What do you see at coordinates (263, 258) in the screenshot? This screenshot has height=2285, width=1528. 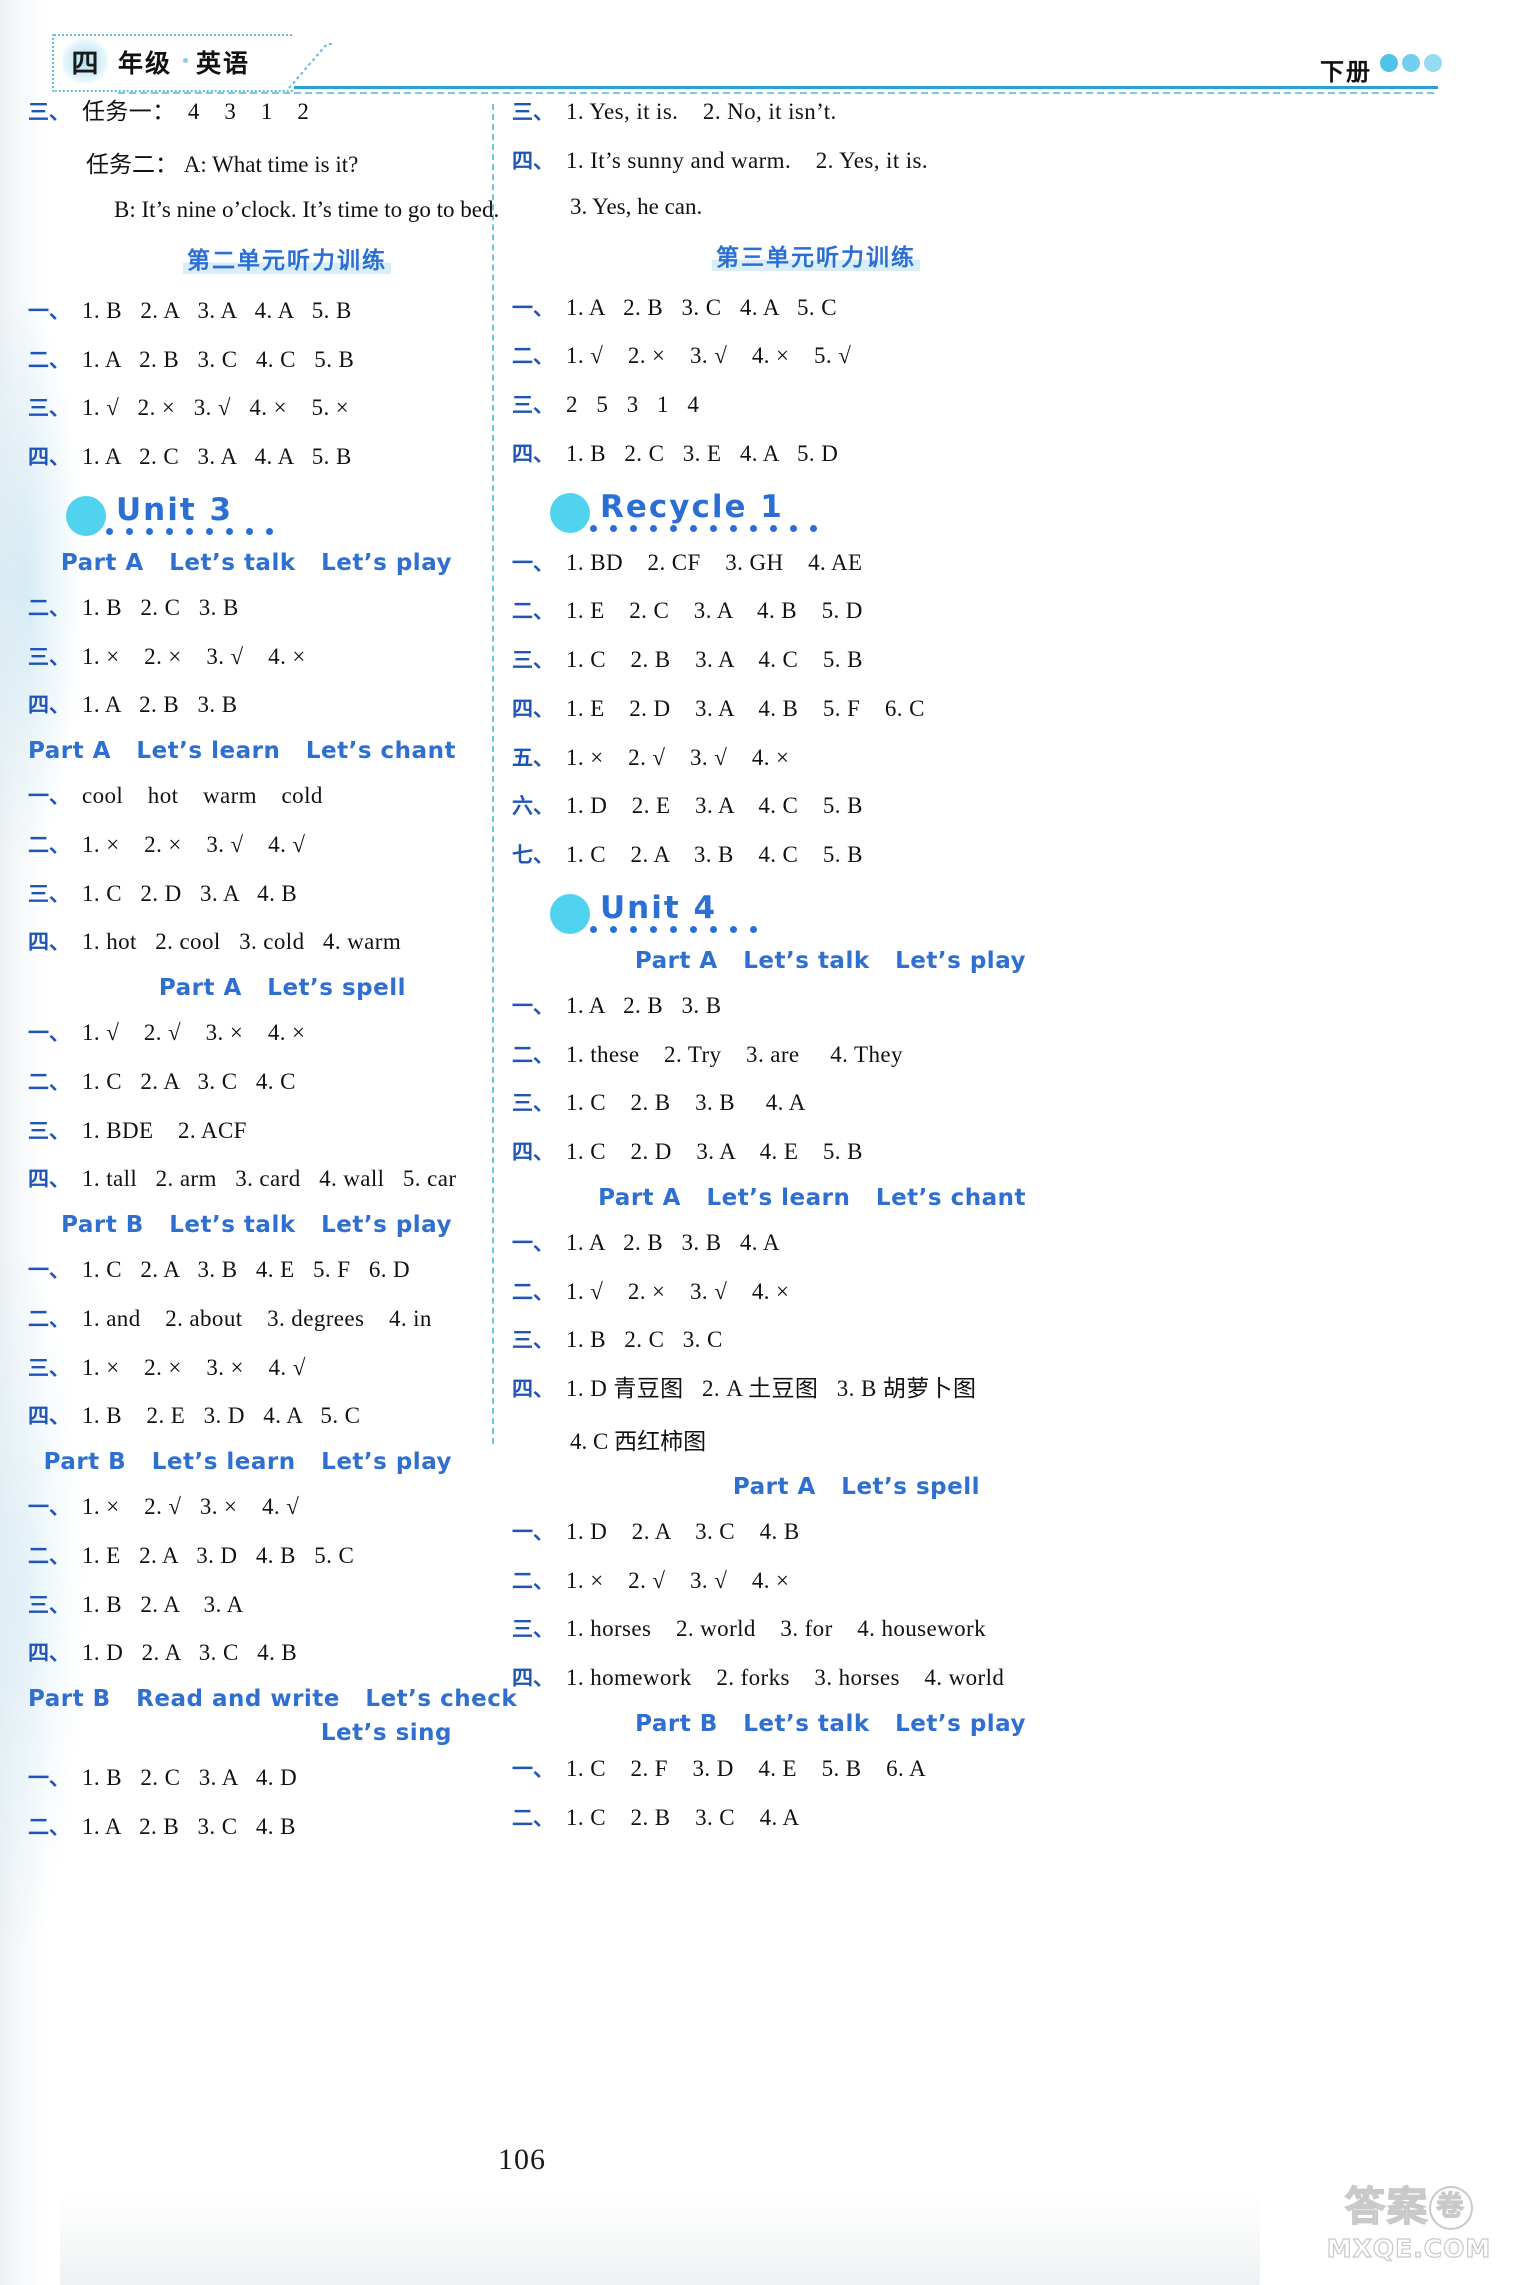 I see `unit-listening-heading: 第二单元听力训练` at bounding box center [263, 258].